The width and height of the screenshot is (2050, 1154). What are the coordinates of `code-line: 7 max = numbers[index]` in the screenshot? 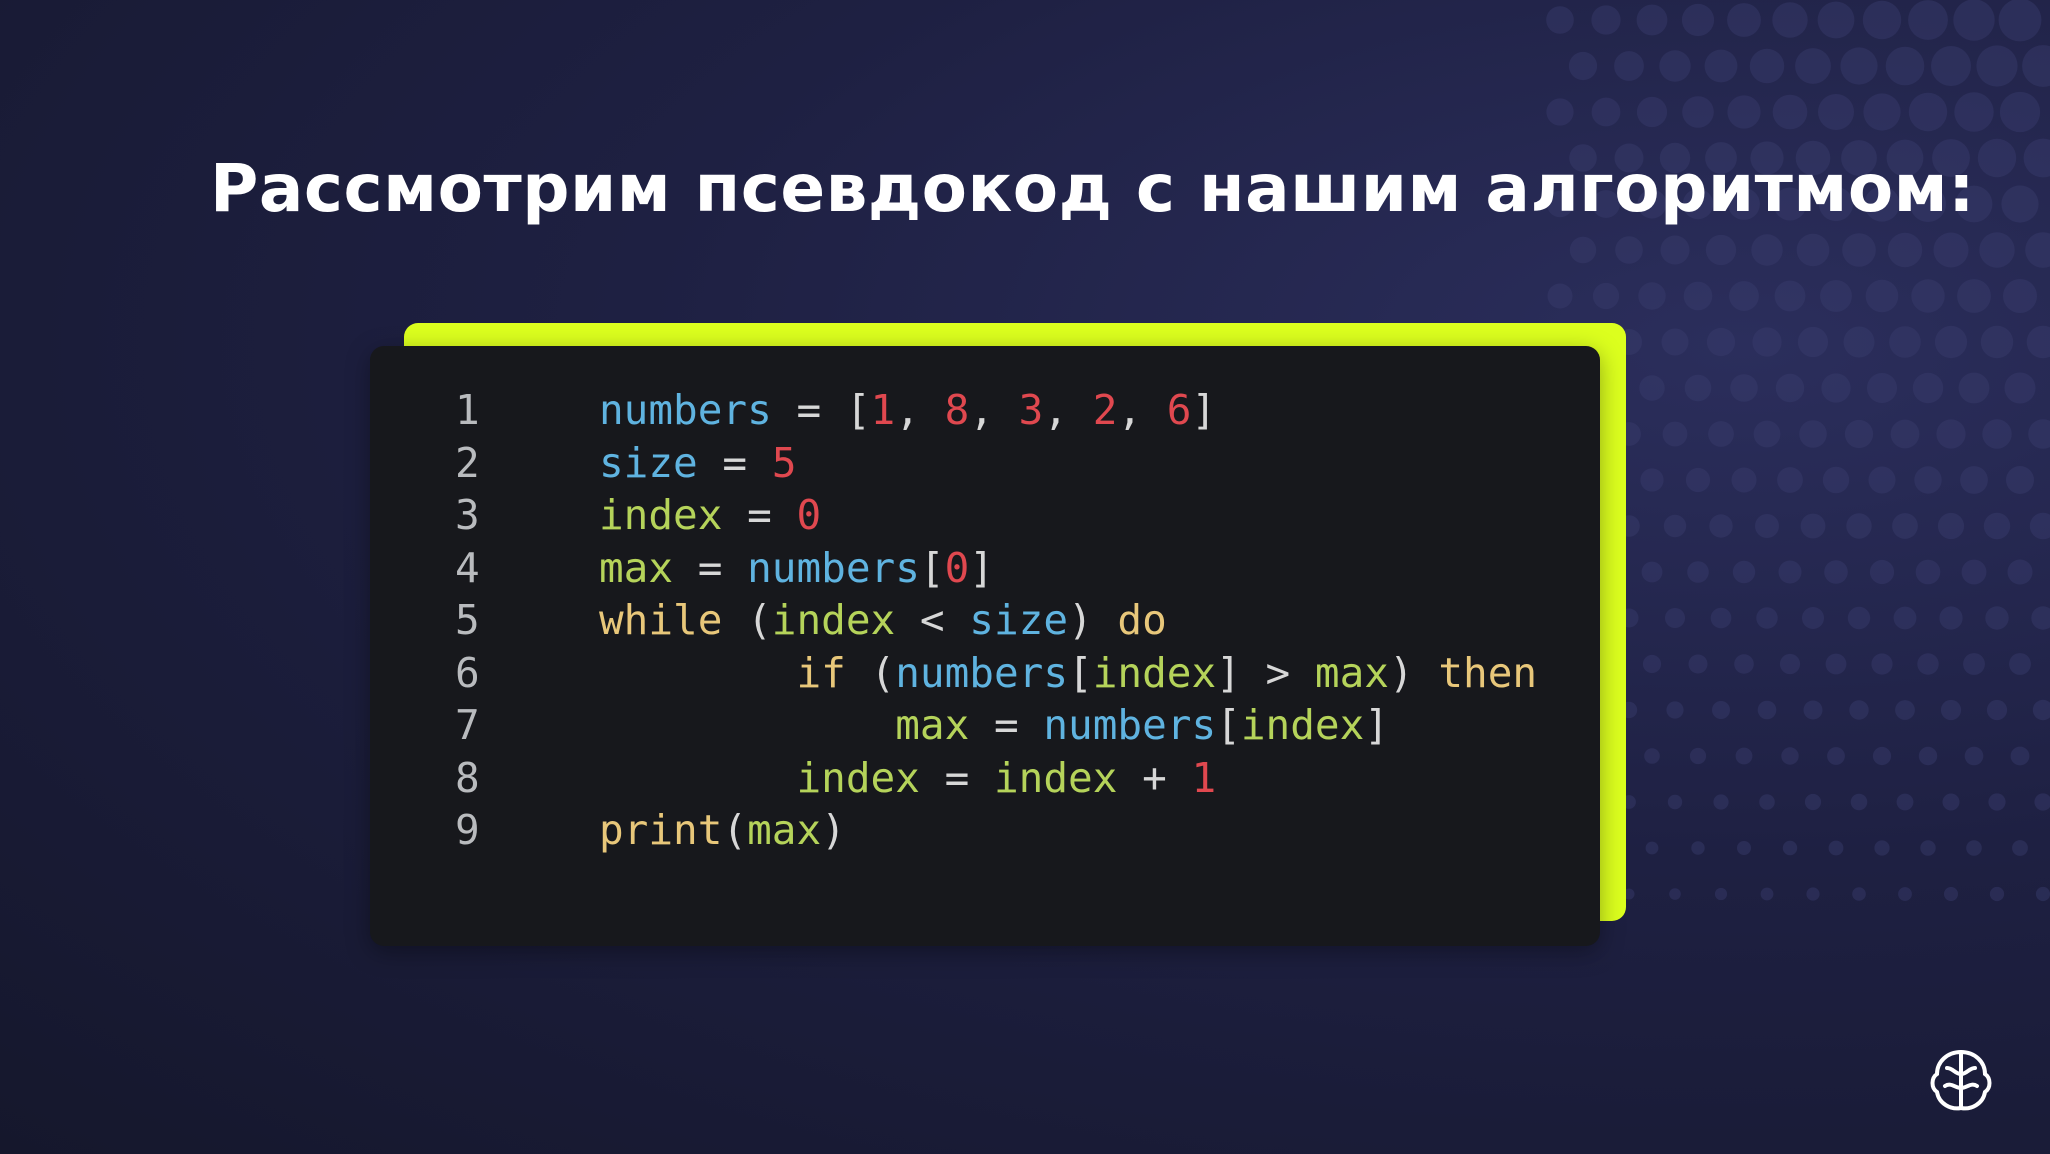 It's located at (985, 725).